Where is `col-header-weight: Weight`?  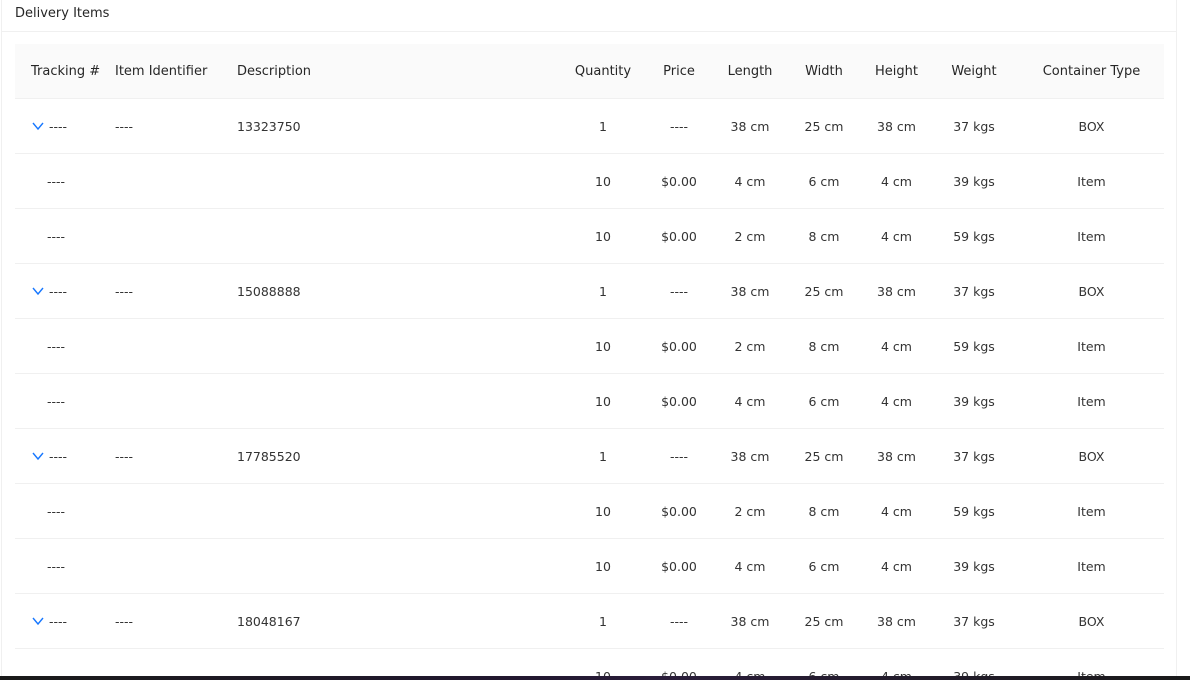 col-header-weight: Weight is located at coordinates (974, 71).